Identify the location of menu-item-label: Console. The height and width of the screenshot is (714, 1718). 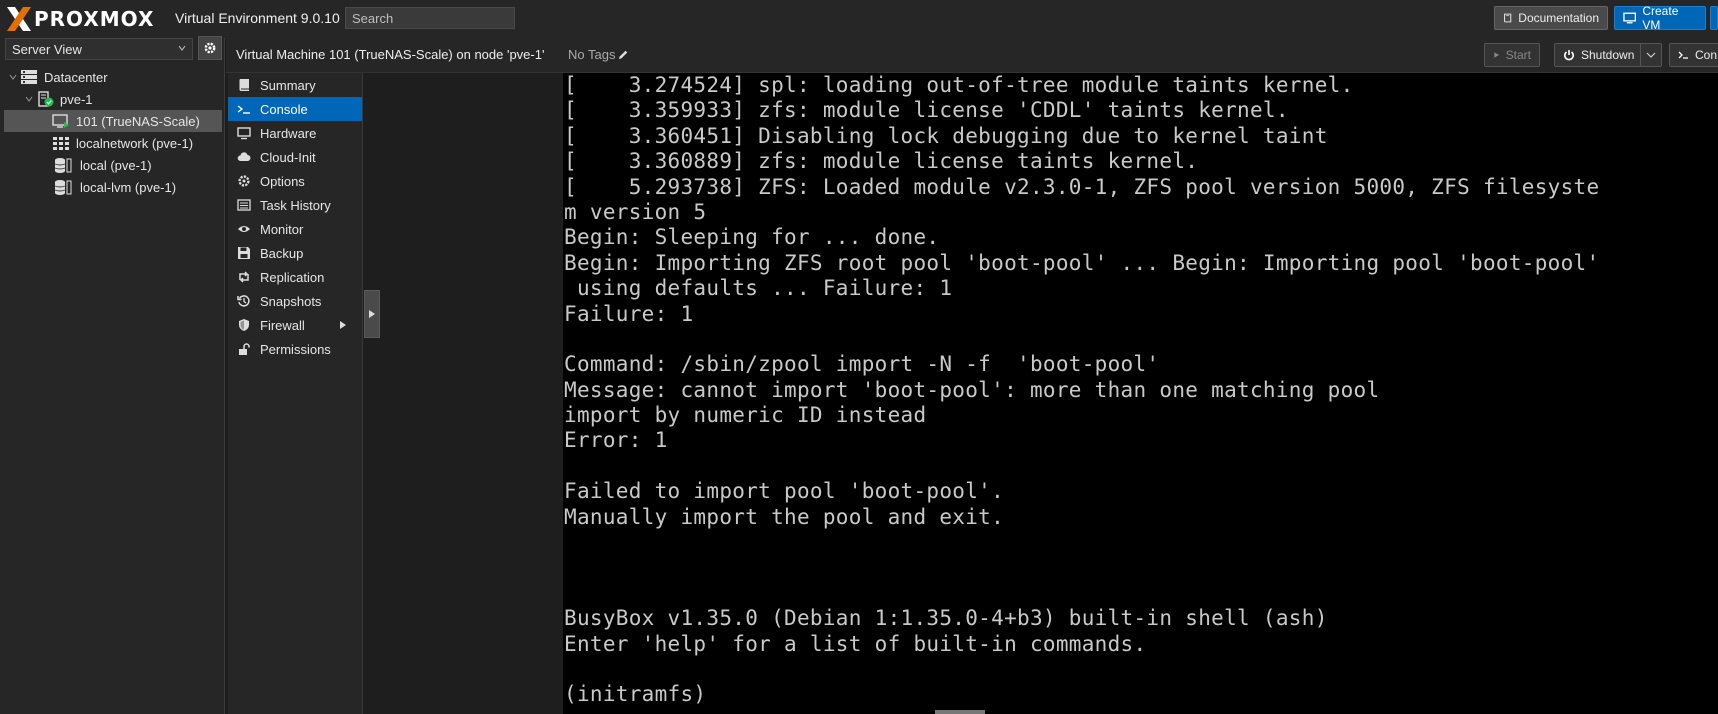
(284, 109).